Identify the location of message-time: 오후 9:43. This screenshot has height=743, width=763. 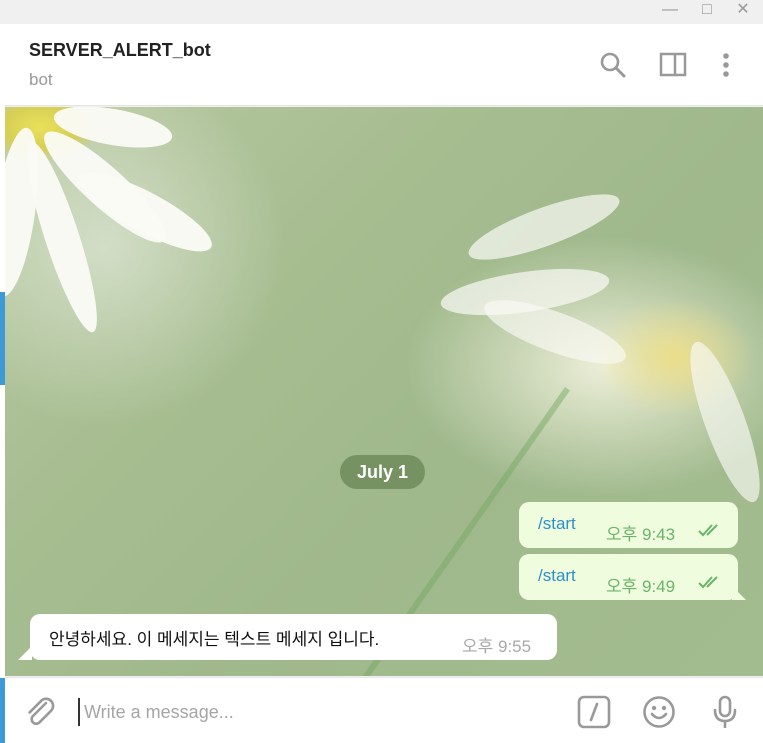
(641, 534).